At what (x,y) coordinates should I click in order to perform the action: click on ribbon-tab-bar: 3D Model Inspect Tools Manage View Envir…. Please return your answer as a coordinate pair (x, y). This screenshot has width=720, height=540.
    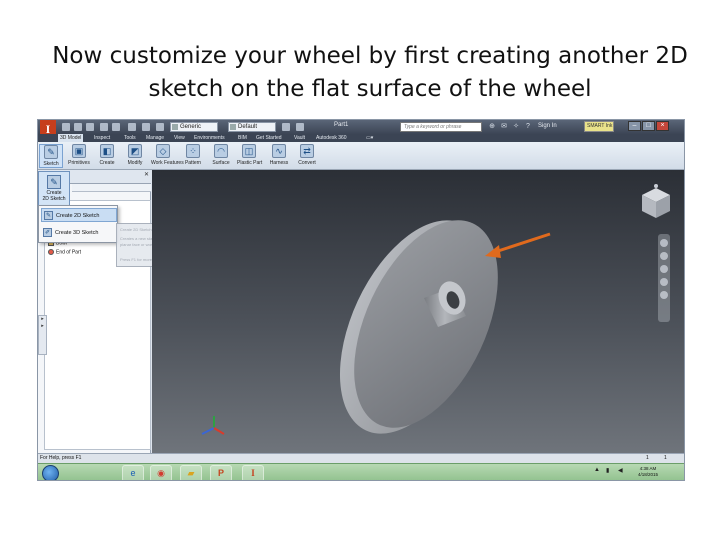
    Looking at the image, I should click on (361, 138).